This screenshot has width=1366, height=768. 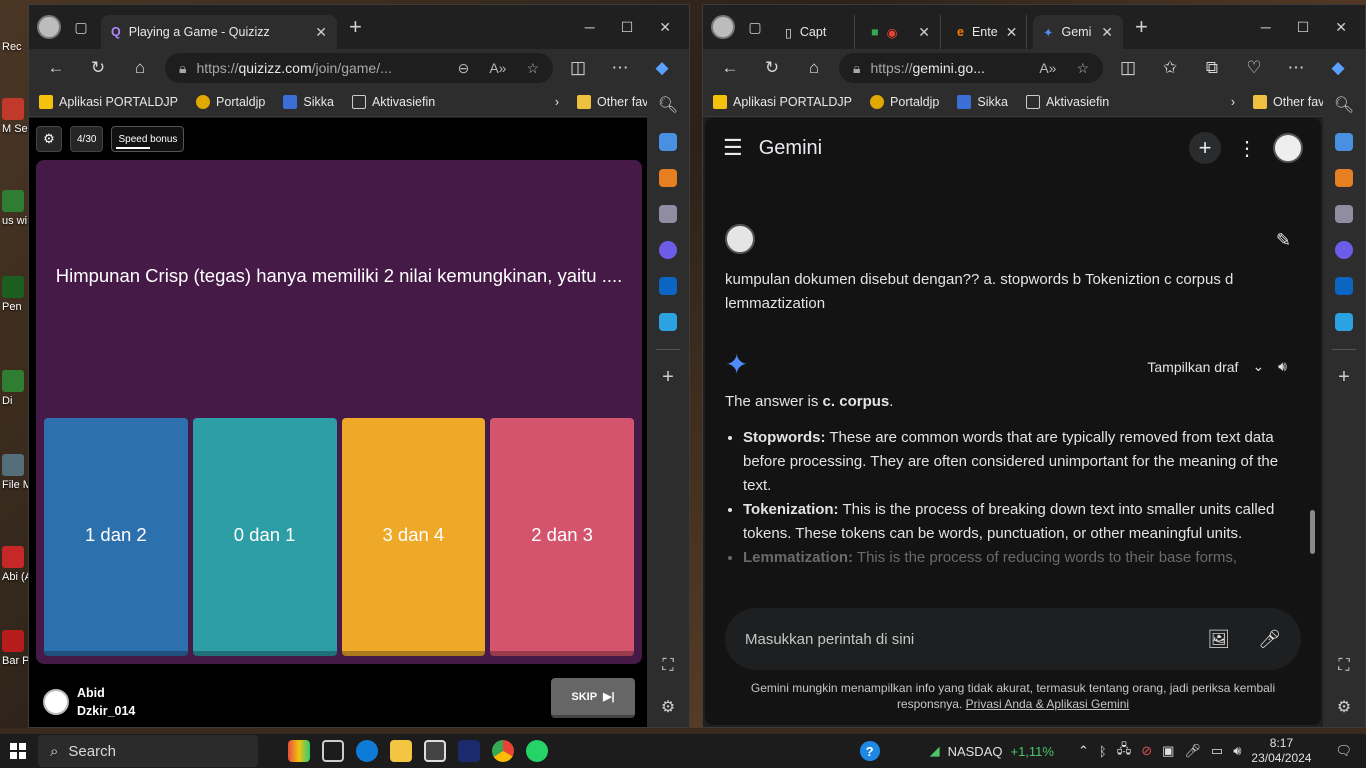 What do you see at coordinates (987, 32) in the screenshot?
I see `tab-enter: e Ente ✕` at bounding box center [987, 32].